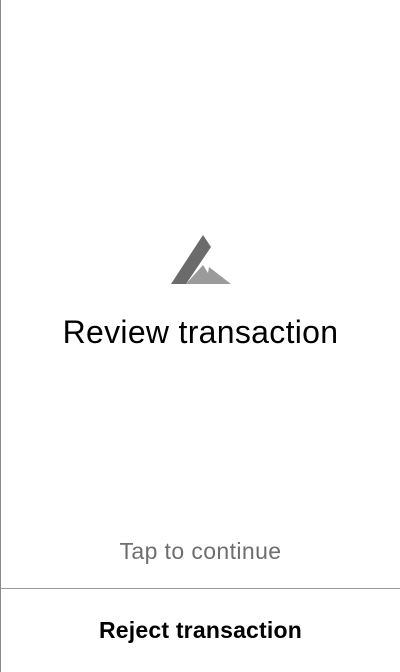 This screenshot has height=672, width=400. Describe the element at coordinates (200, 551) in the screenshot. I see `tap-to-continue-hint: Tap to continue` at that location.